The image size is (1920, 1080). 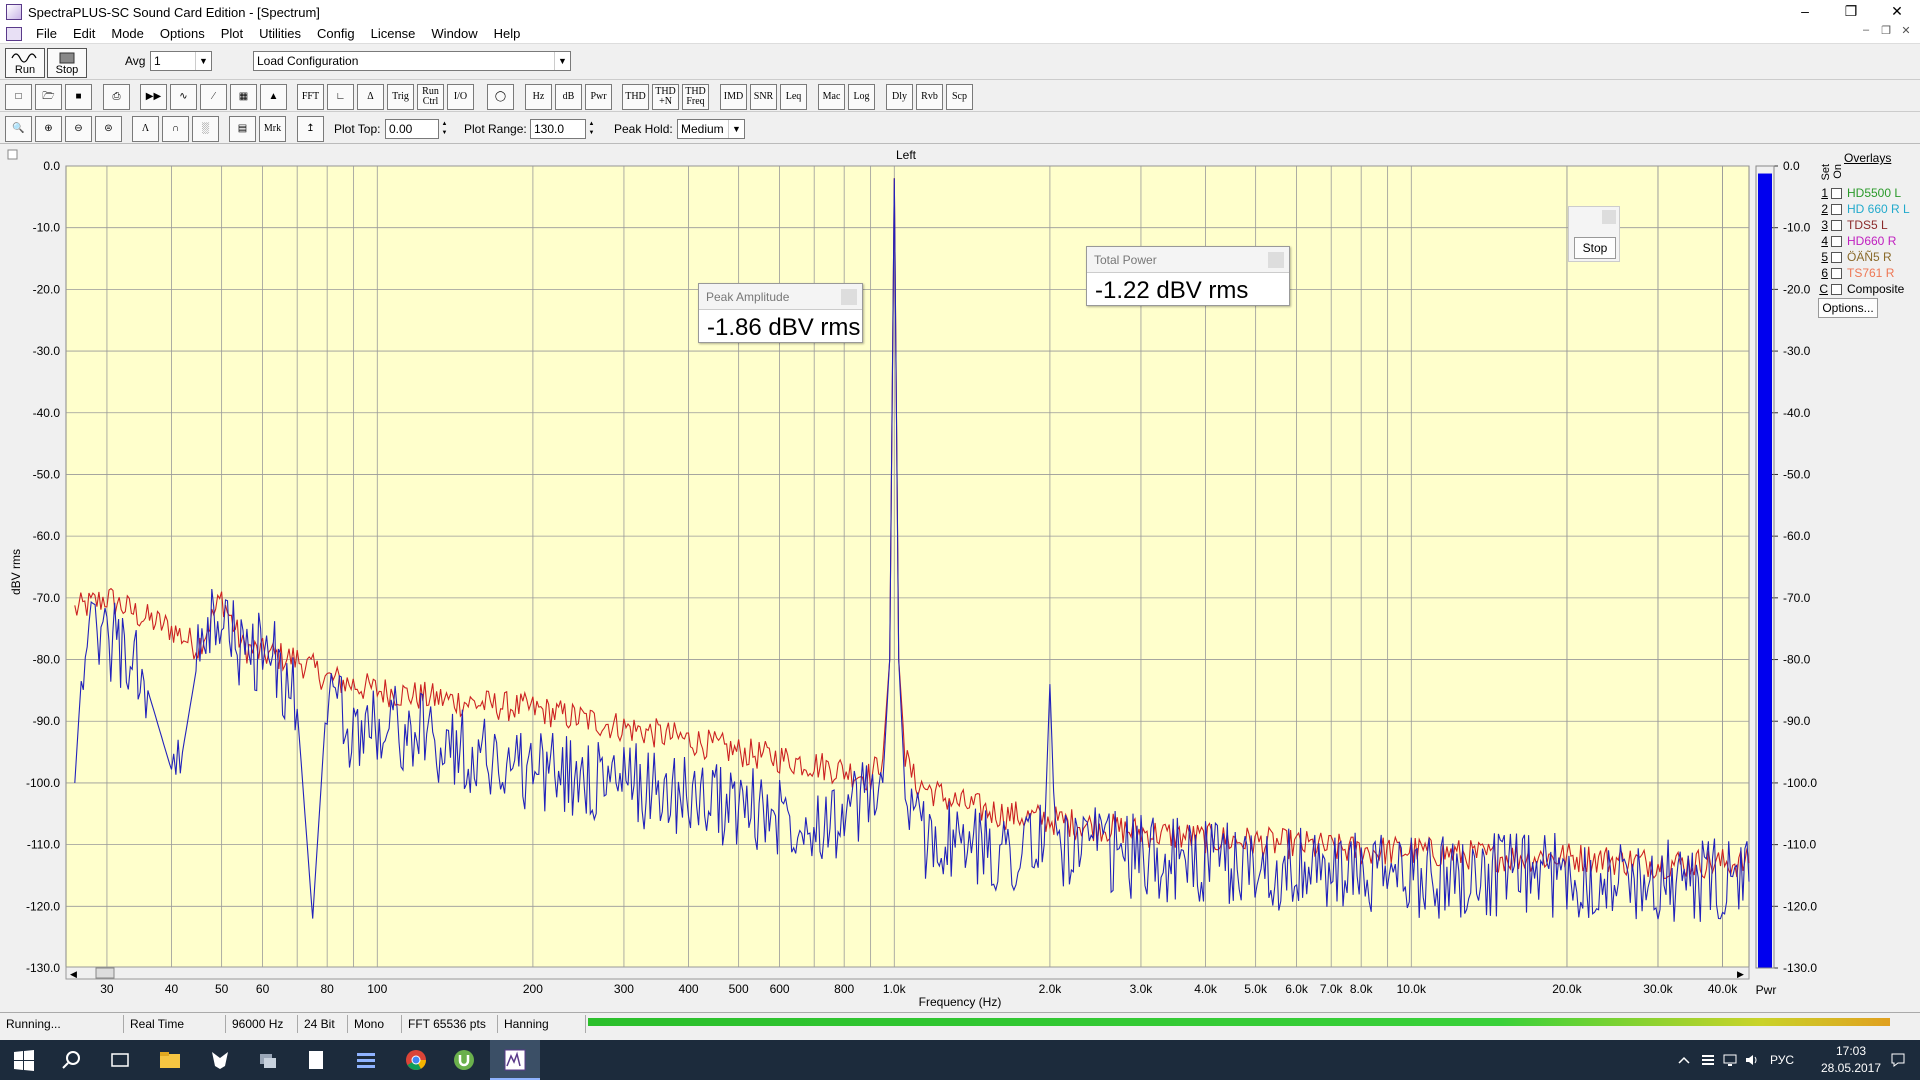 What do you see at coordinates (454, 33) in the screenshot?
I see `menu-window: Window` at bounding box center [454, 33].